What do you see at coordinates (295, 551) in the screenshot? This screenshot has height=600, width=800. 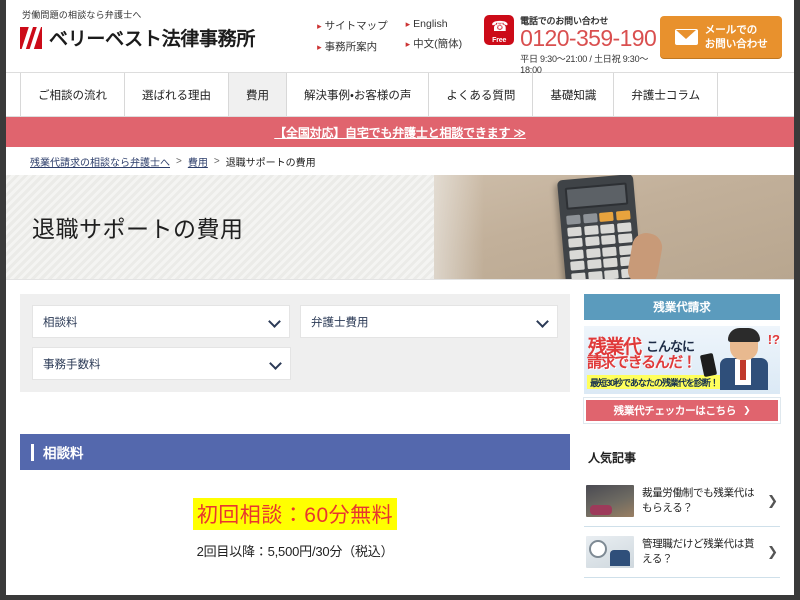 I see `price-subsequent: 2回目以降：5,500円/30分（税込）` at bounding box center [295, 551].